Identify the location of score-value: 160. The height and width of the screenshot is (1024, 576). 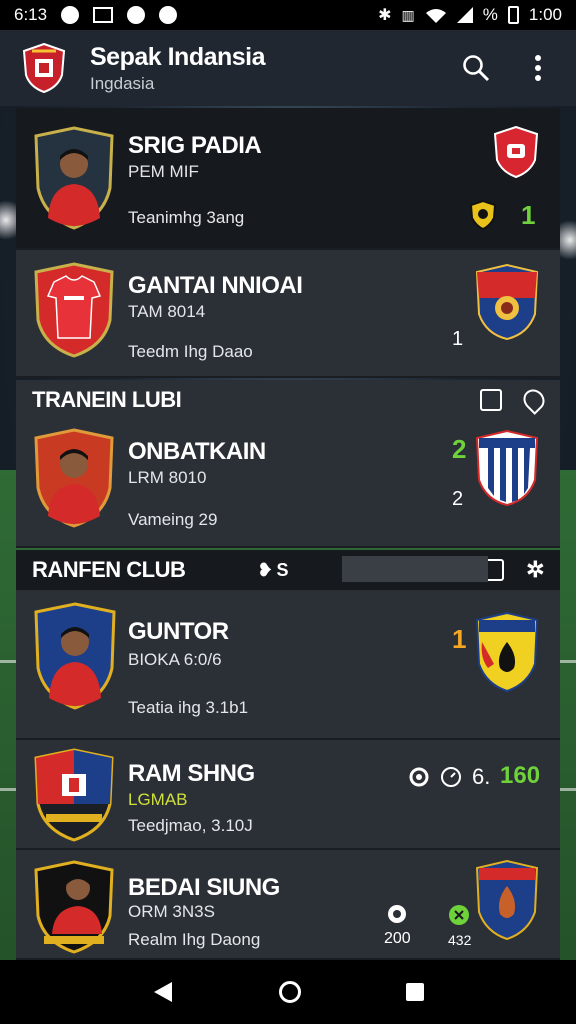
(520, 775).